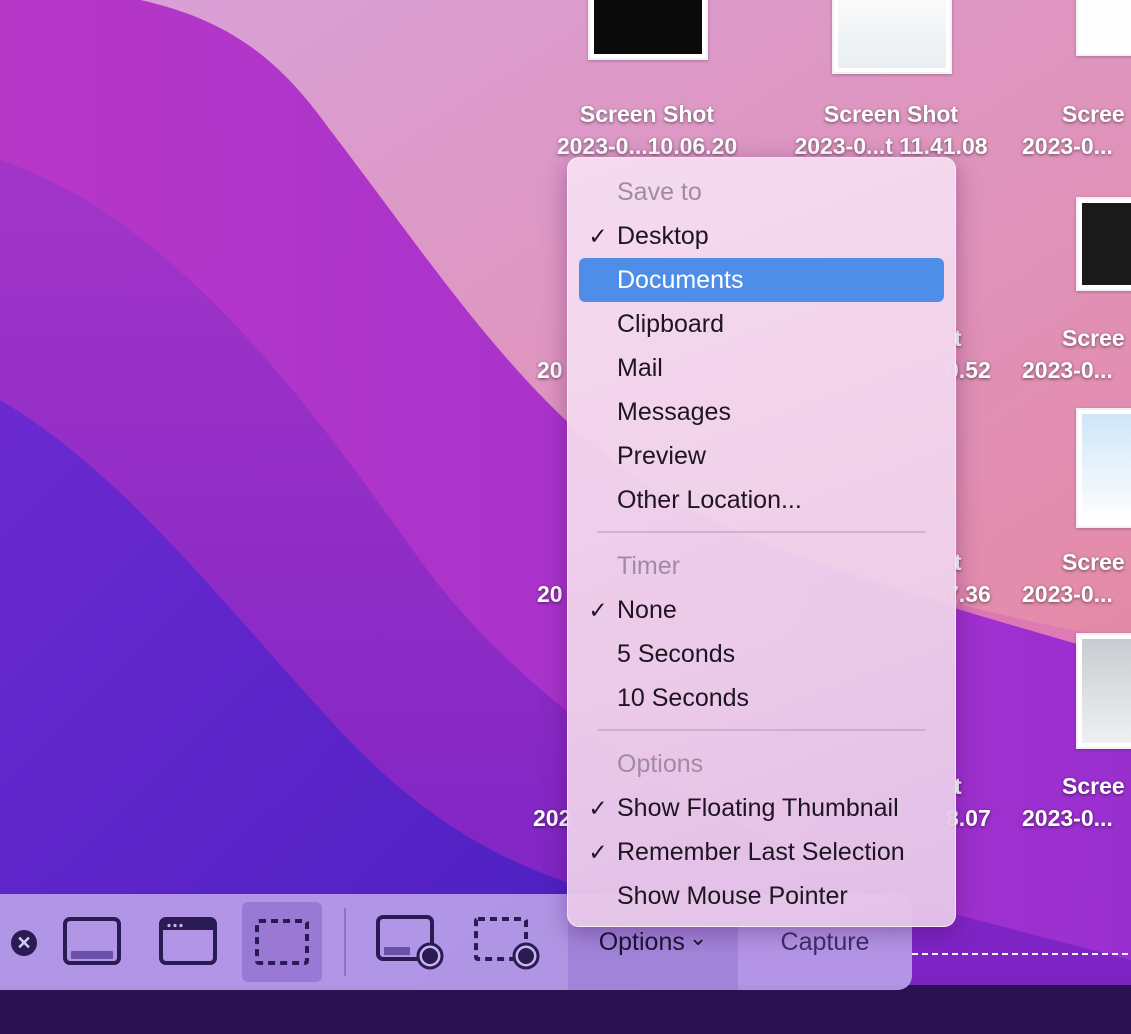  I want to click on menu-item-label: Desktop, so click(663, 236).